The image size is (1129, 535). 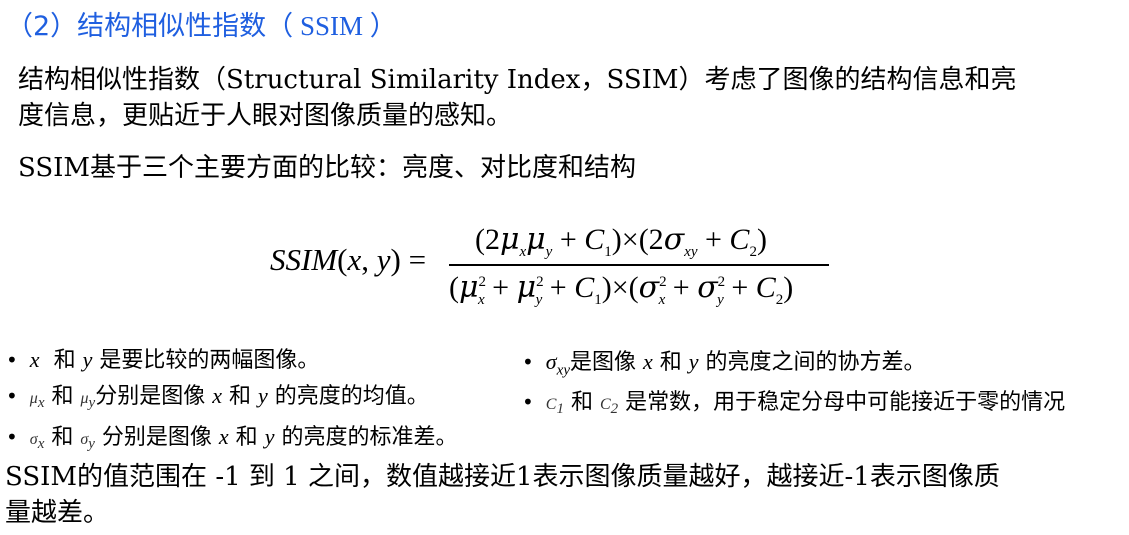 I want to click on bullet-constants: • C1 和 C2 是常数，用于稳定分母中可能接近于零的情况, so click(x=794, y=404).